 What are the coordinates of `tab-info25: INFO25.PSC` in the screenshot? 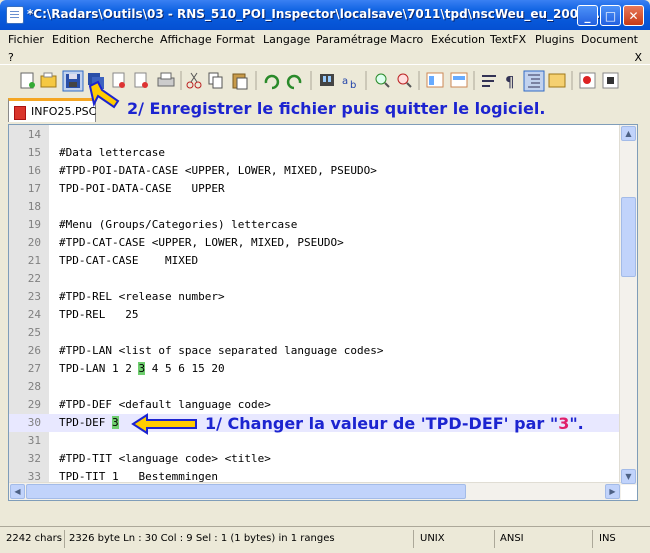 It's located at (52, 110).